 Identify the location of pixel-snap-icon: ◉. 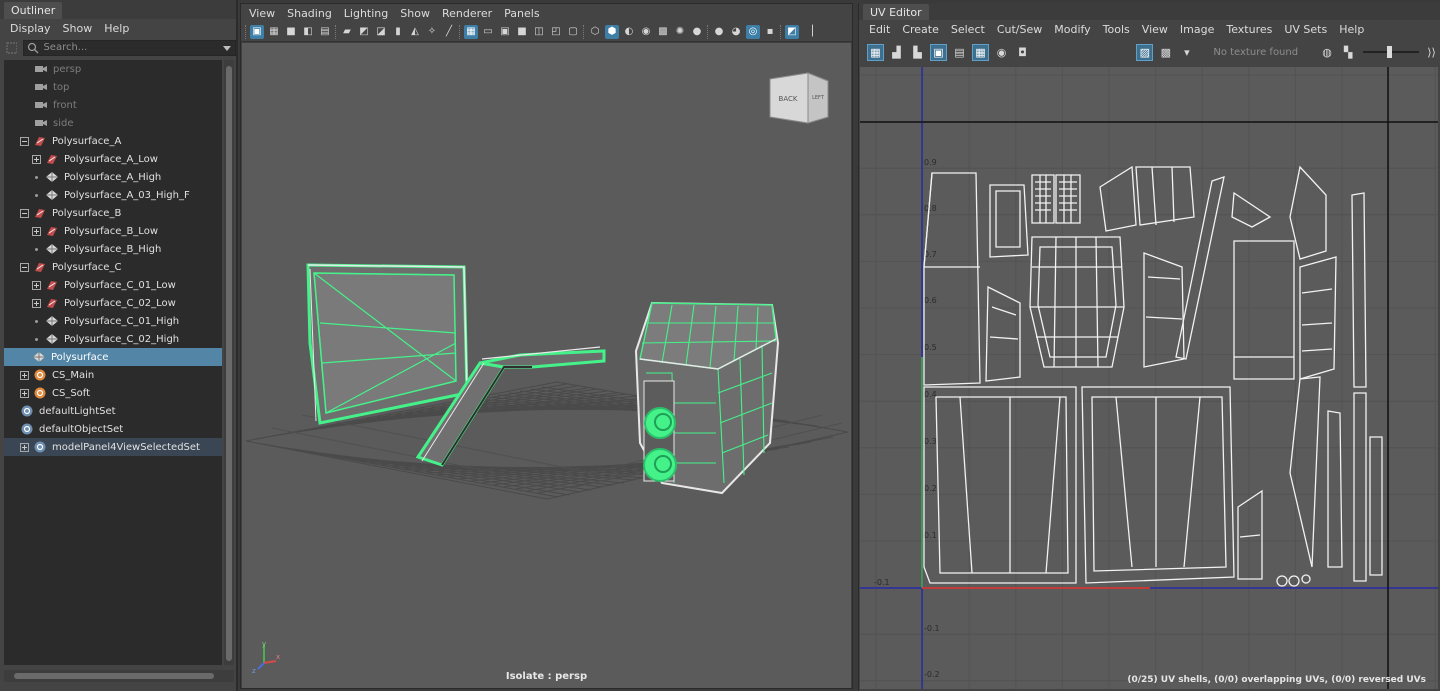
(1001, 52).